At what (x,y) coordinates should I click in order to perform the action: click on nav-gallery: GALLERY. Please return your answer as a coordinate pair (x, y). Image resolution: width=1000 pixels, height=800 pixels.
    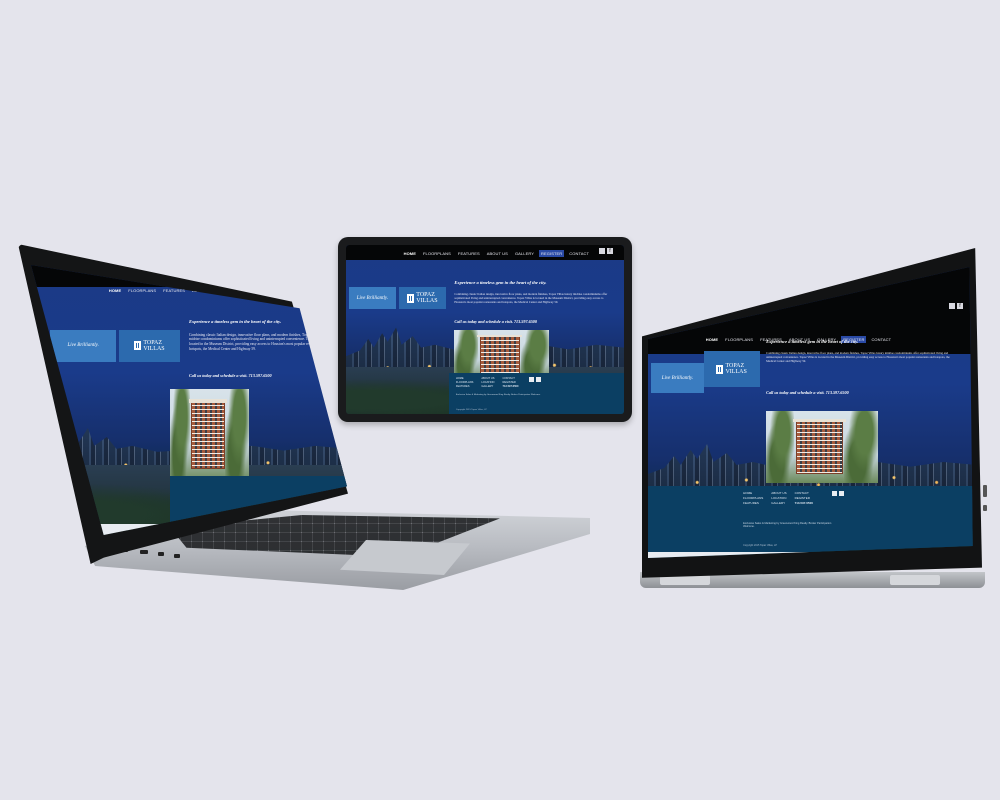
    Looking at the image, I should click on (524, 253).